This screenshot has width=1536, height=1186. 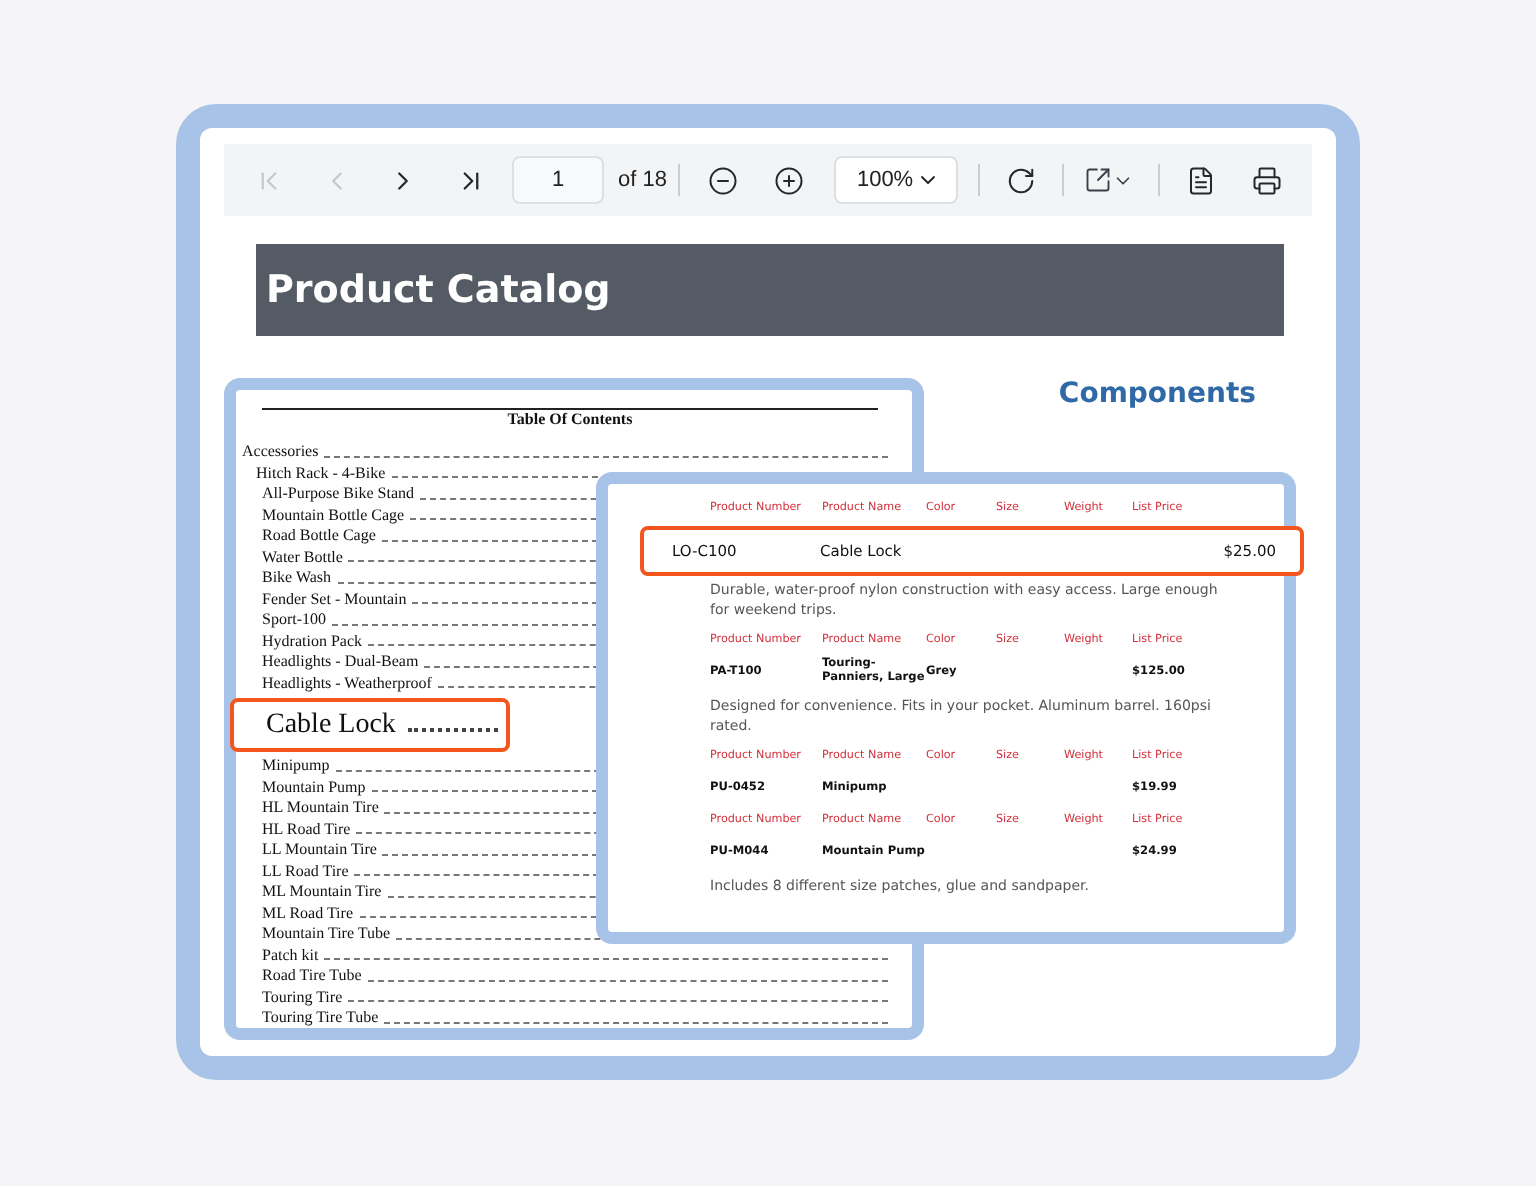 What do you see at coordinates (347, 683) in the screenshot?
I see `toc-entry: Headlights - Weatherproof` at bounding box center [347, 683].